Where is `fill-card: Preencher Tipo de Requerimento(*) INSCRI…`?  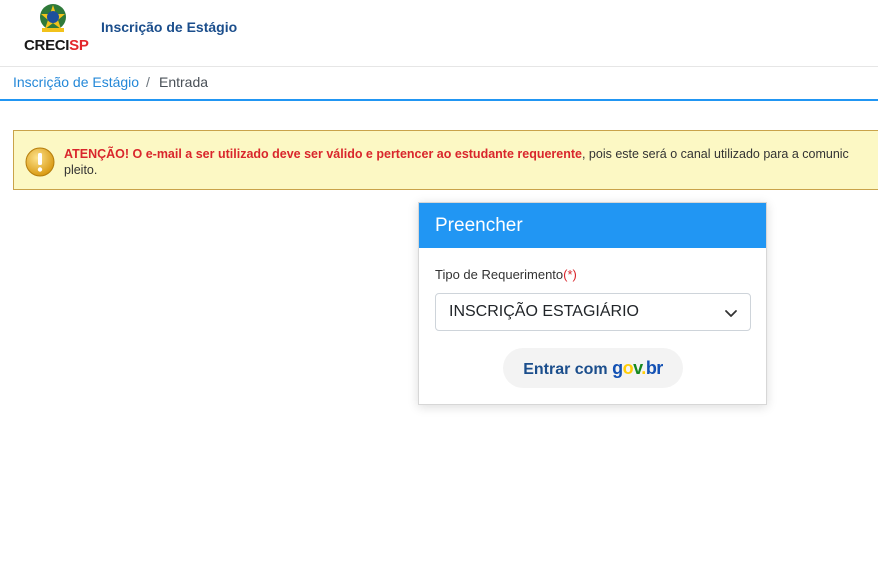
fill-card: Preencher Tipo de Requerimento(*) INSCRI… is located at coordinates (592, 303).